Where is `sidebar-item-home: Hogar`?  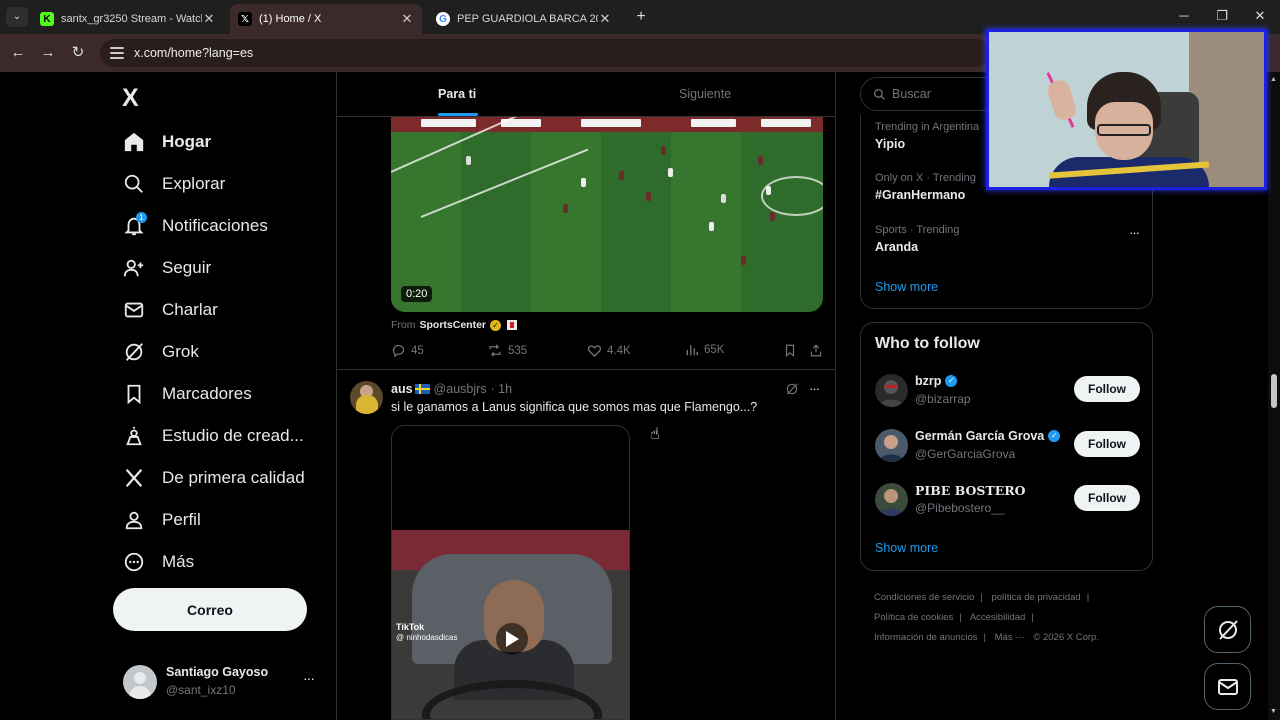 sidebar-item-home: Hogar is located at coordinates (166, 142).